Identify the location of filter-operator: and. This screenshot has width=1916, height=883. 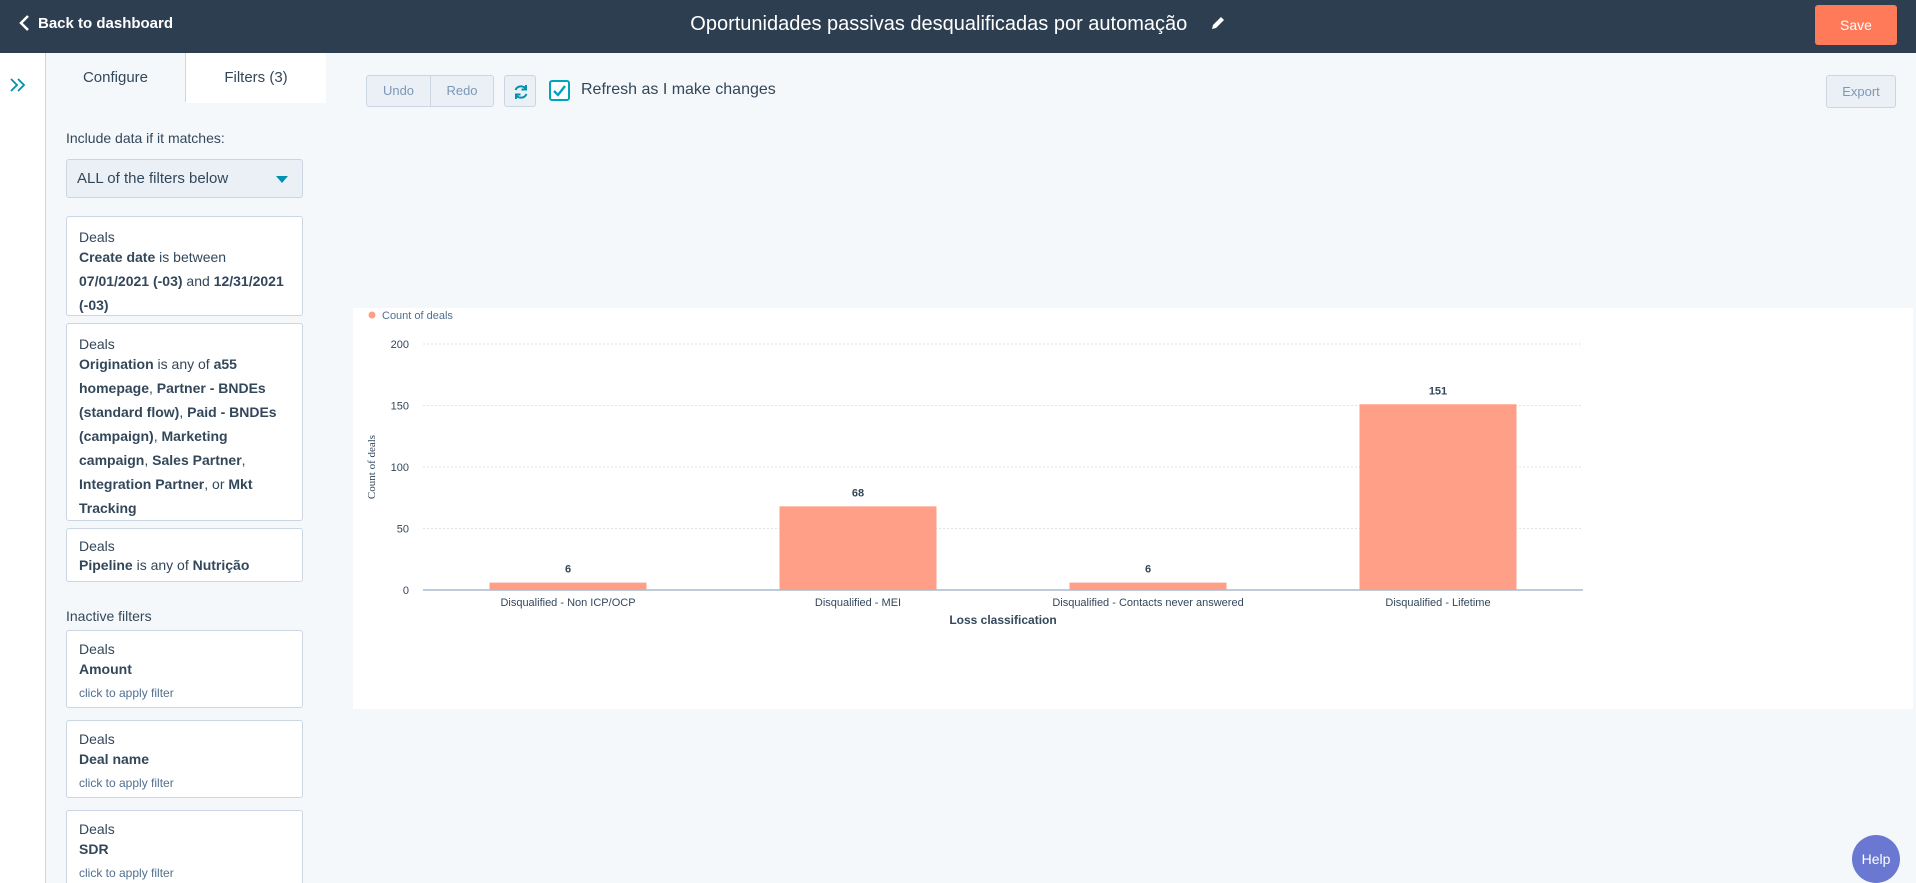
(198, 281).